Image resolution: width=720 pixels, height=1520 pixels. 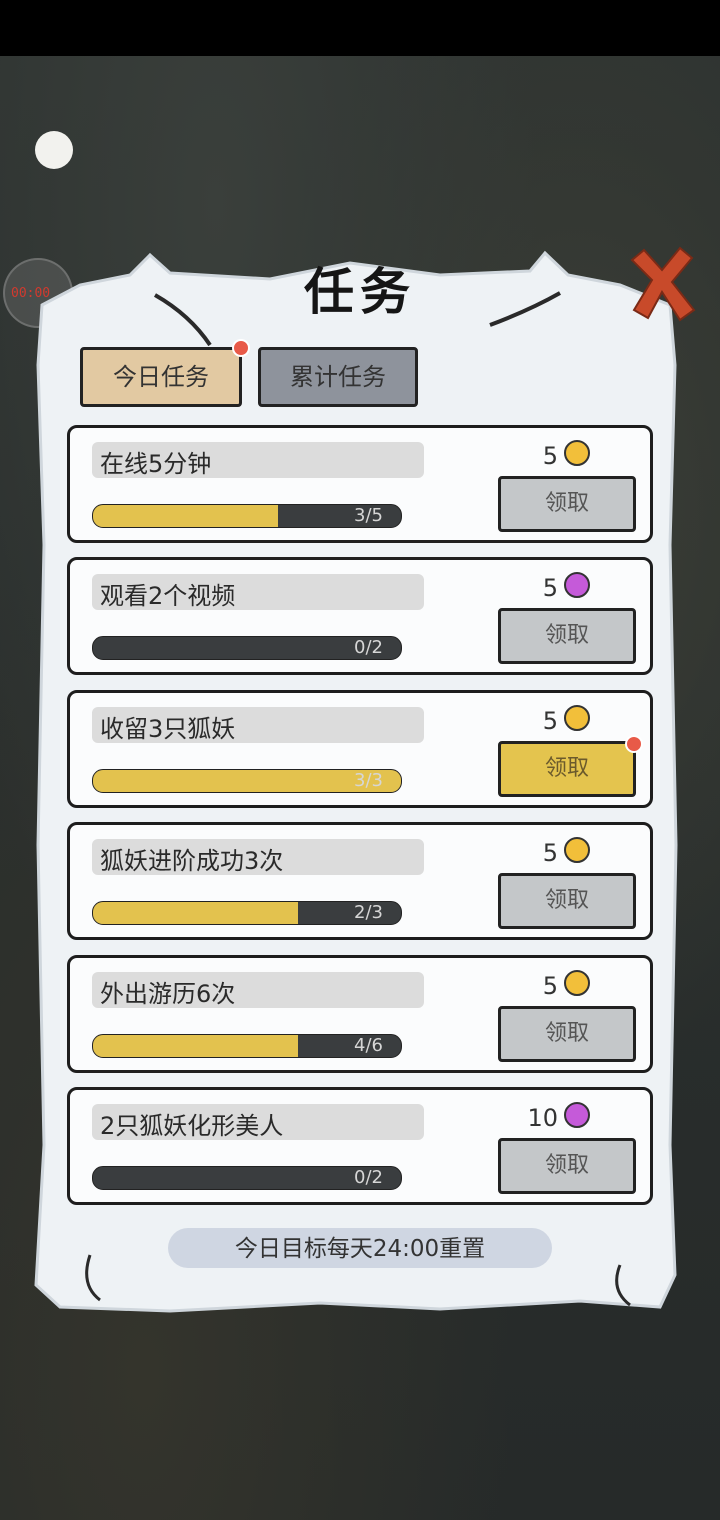 I want to click on task-progress-text: 3/3, so click(x=368, y=780).